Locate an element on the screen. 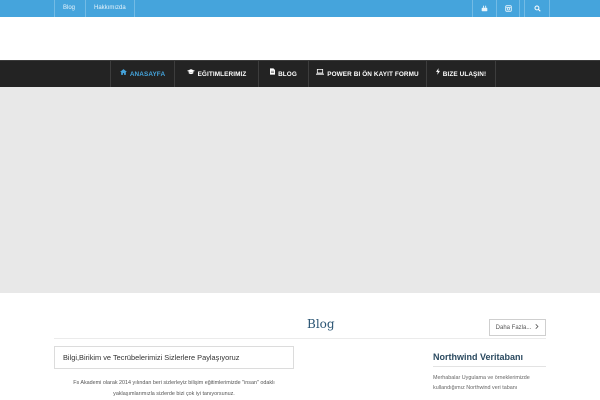 The width and height of the screenshot is (600, 400). sidebar-divider is located at coordinates (489, 366).